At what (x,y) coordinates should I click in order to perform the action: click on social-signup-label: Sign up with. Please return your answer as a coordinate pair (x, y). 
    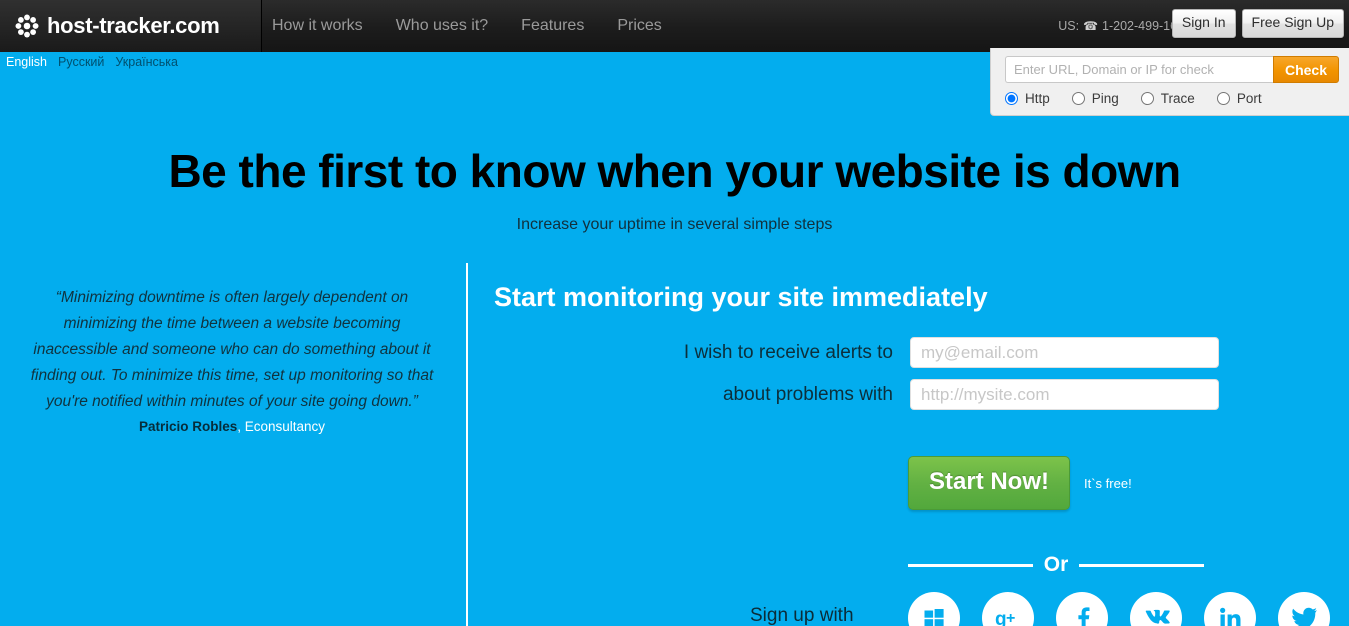
    Looking at the image, I should click on (802, 615).